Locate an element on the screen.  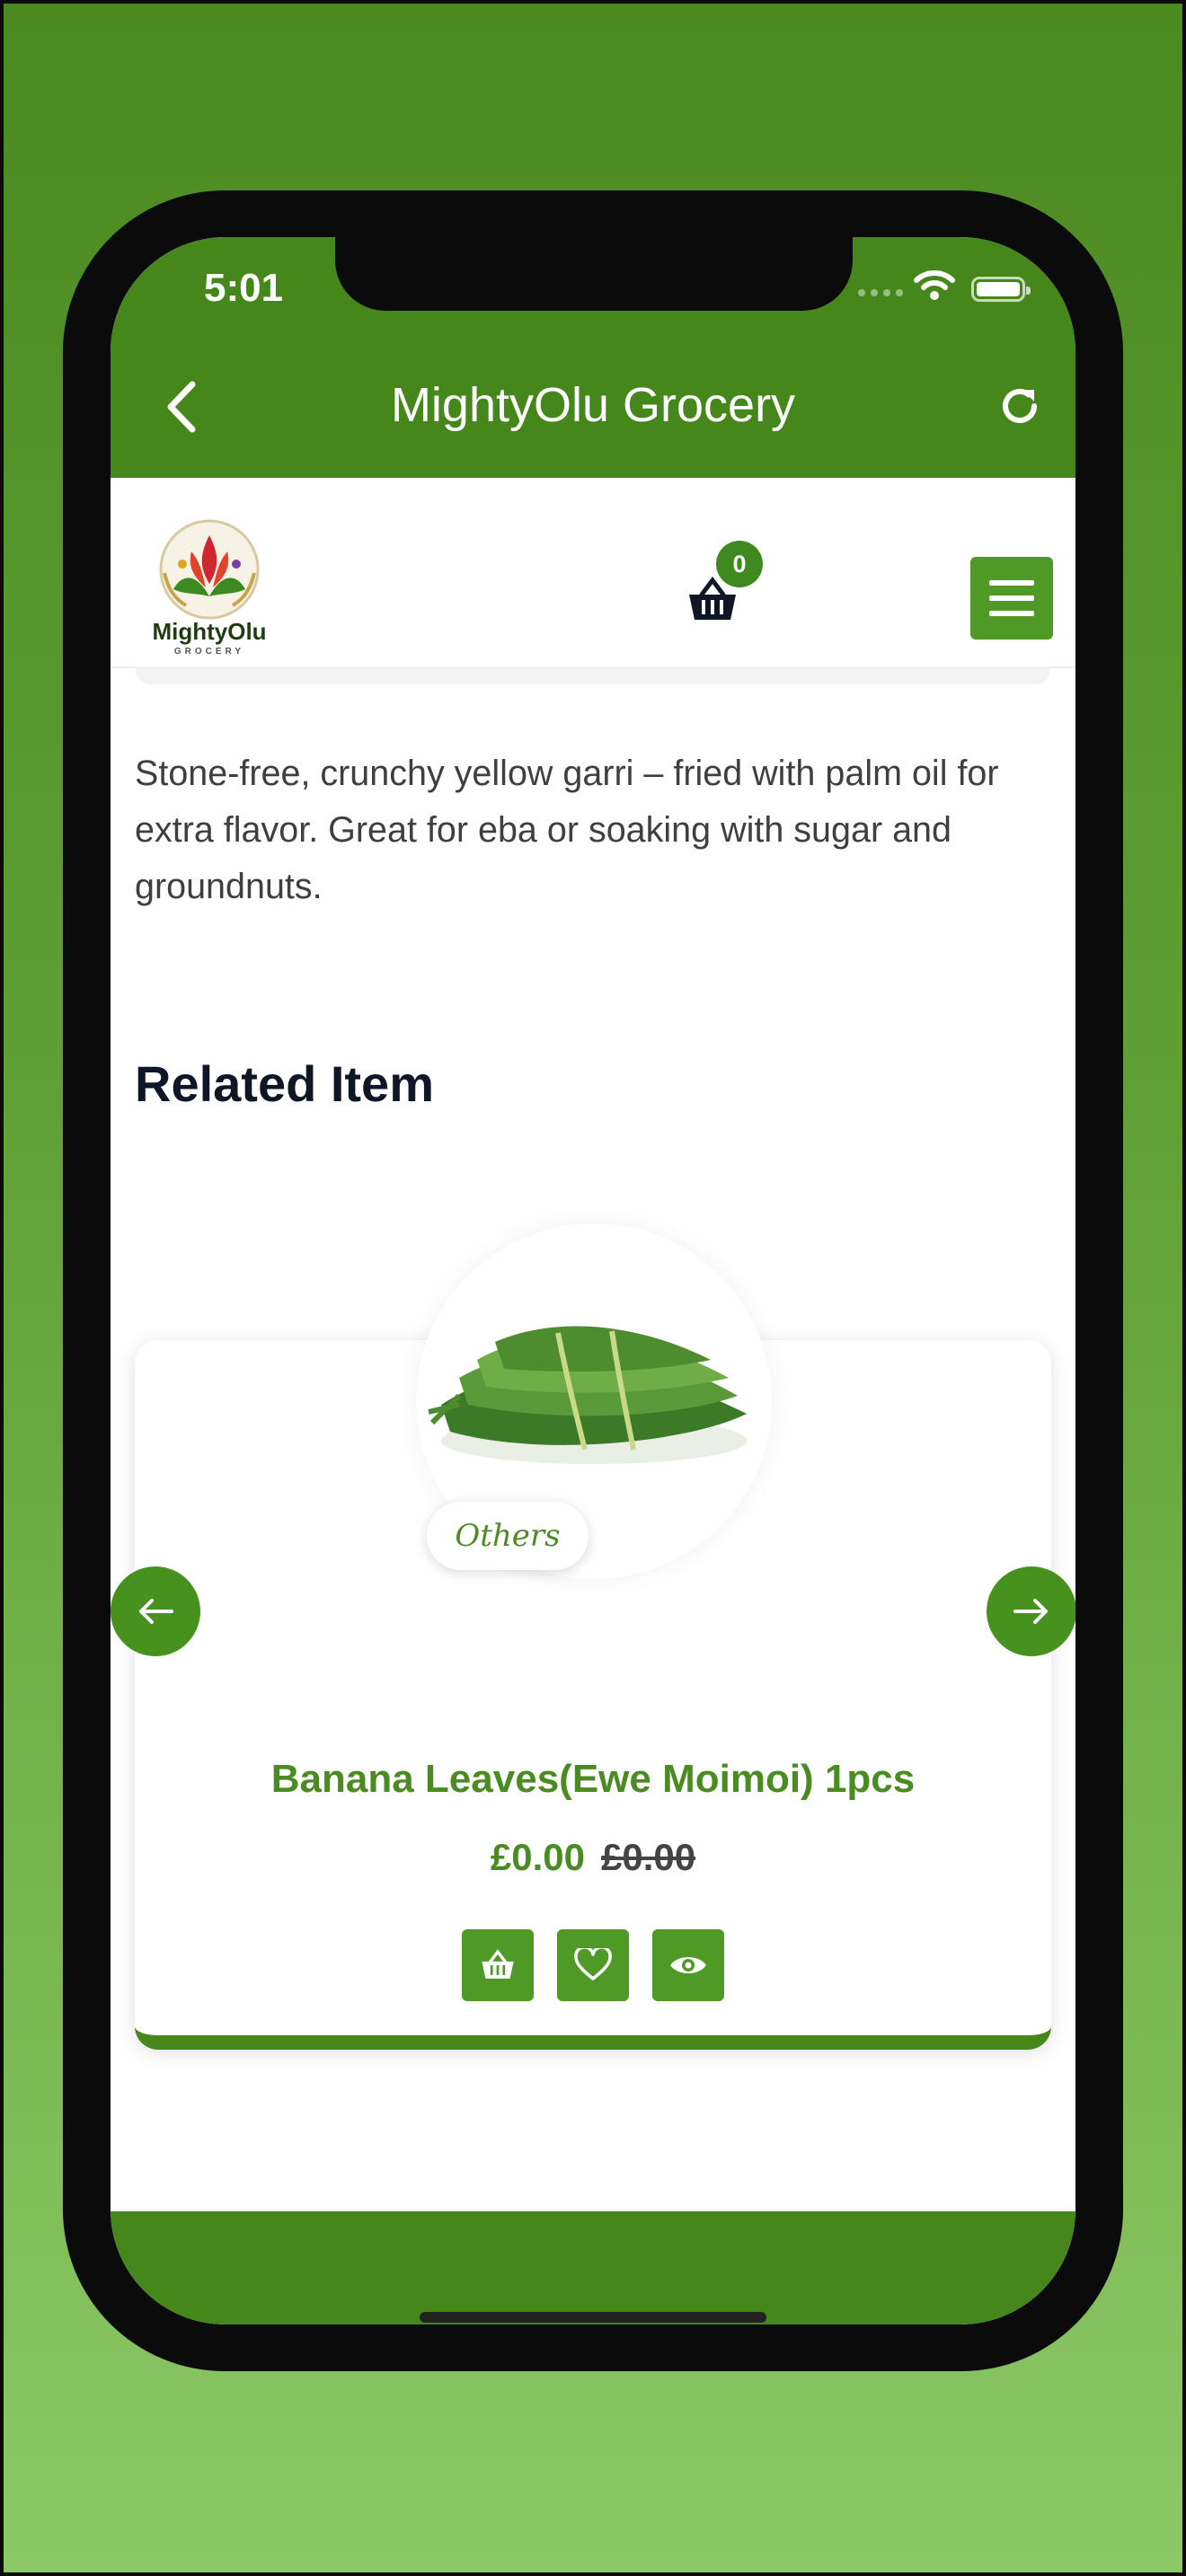
category-badge: Others is located at coordinates (508, 1536).